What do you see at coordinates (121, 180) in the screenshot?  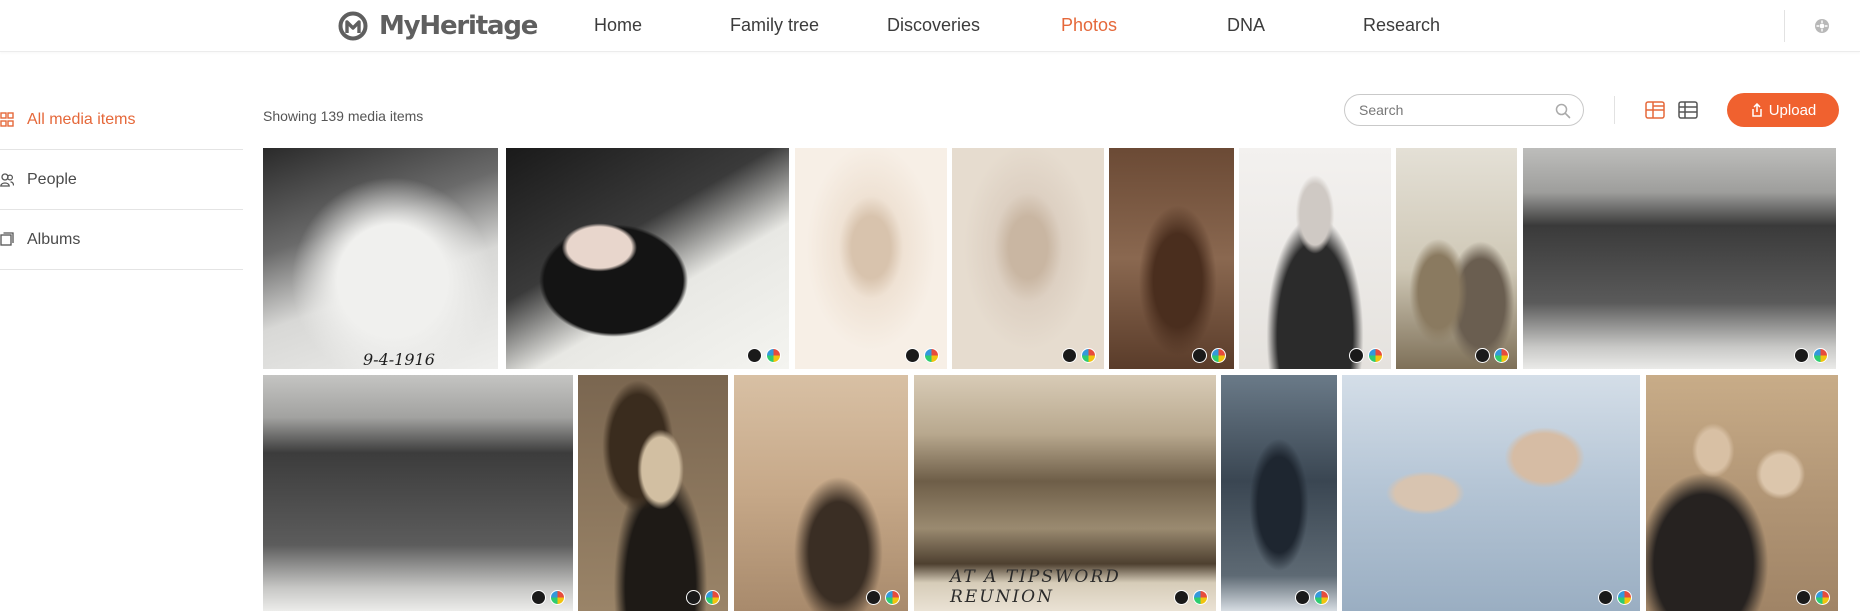 I see `sidebar-item-people: People` at bounding box center [121, 180].